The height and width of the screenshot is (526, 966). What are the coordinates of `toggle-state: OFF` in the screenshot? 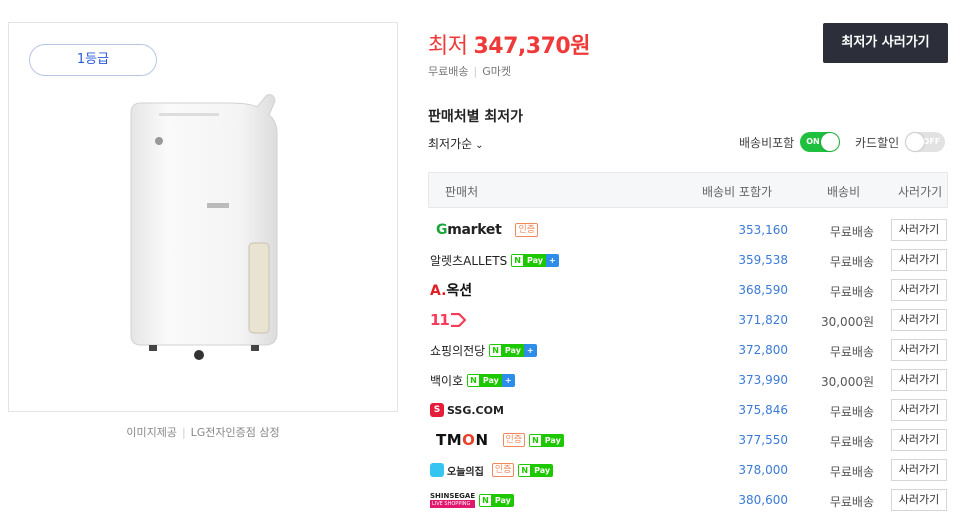 It's located at (931, 141).